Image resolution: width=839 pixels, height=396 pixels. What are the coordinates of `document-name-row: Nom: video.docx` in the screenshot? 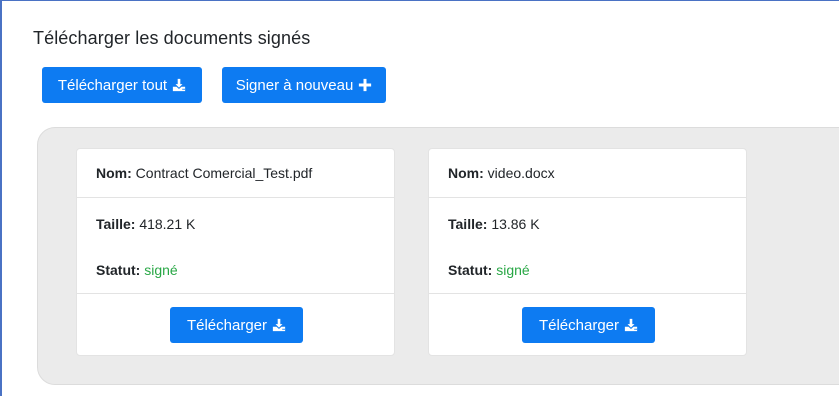 It's located at (587, 173).